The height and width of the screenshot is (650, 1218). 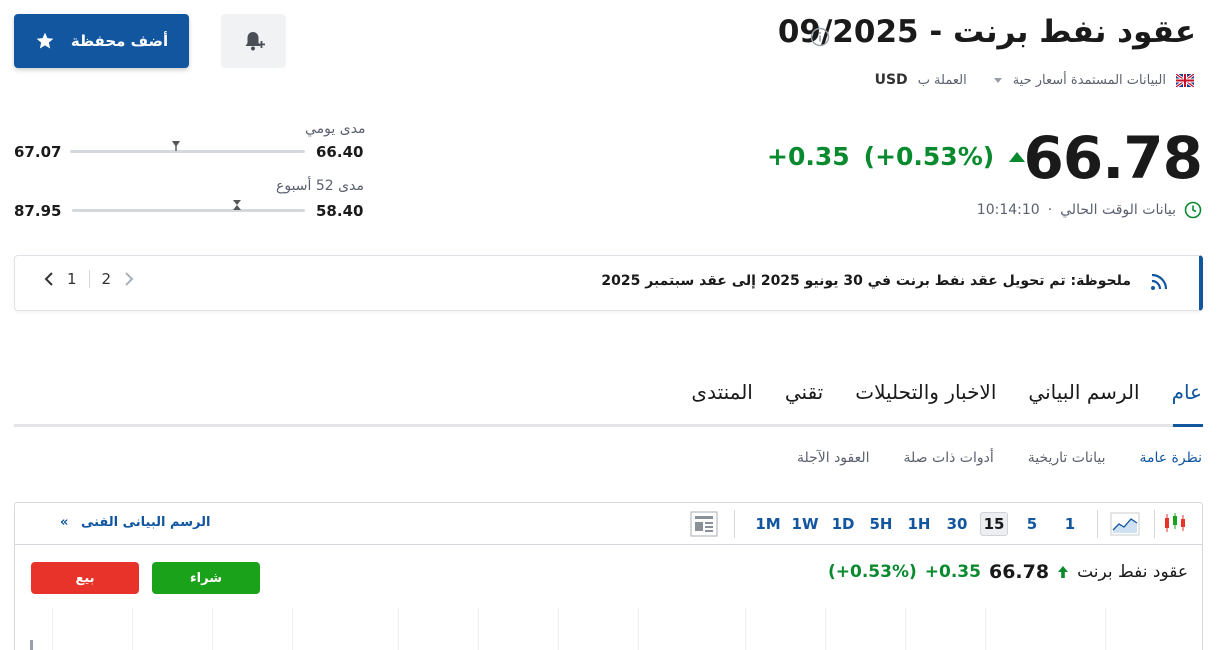 What do you see at coordinates (1185, 80) in the screenshot?
I see `uk-flag-icon` at bounding box center [1185, 80].